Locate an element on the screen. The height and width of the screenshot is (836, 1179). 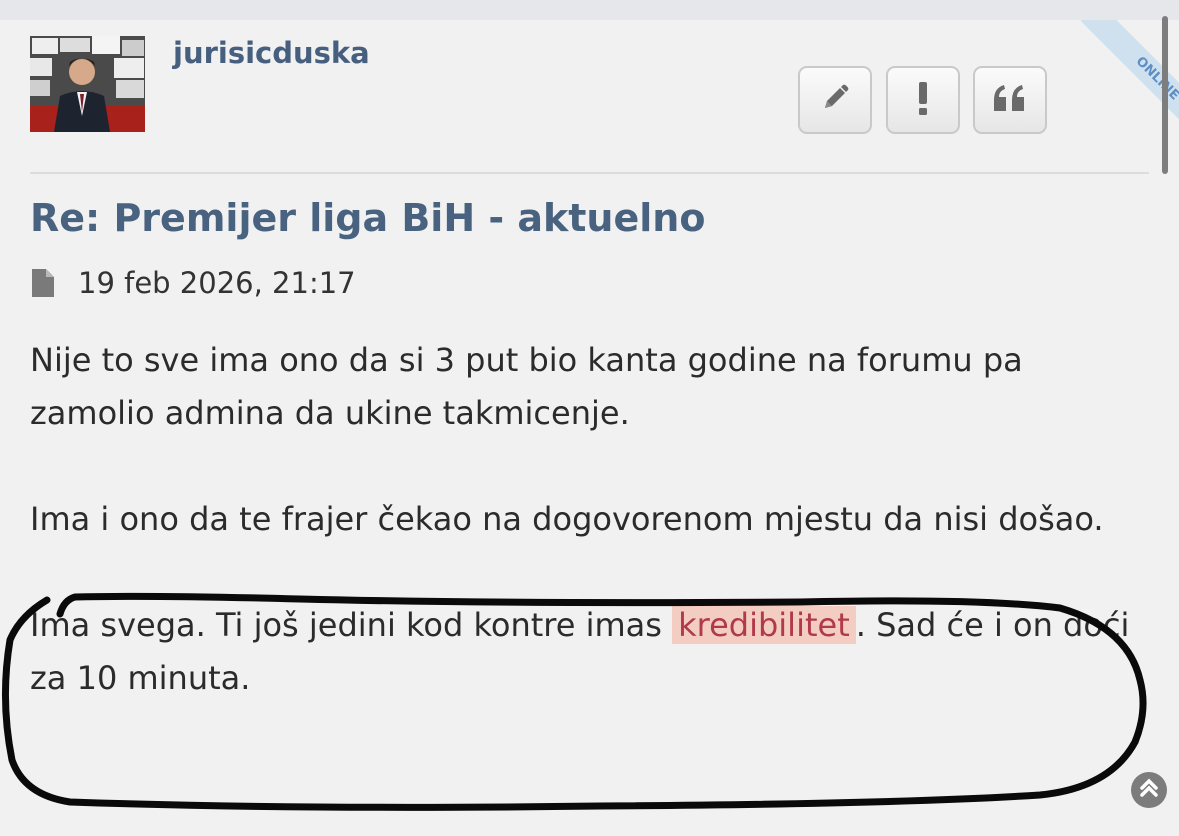
chevron-up-icon is located at coordinates (1149, 790).